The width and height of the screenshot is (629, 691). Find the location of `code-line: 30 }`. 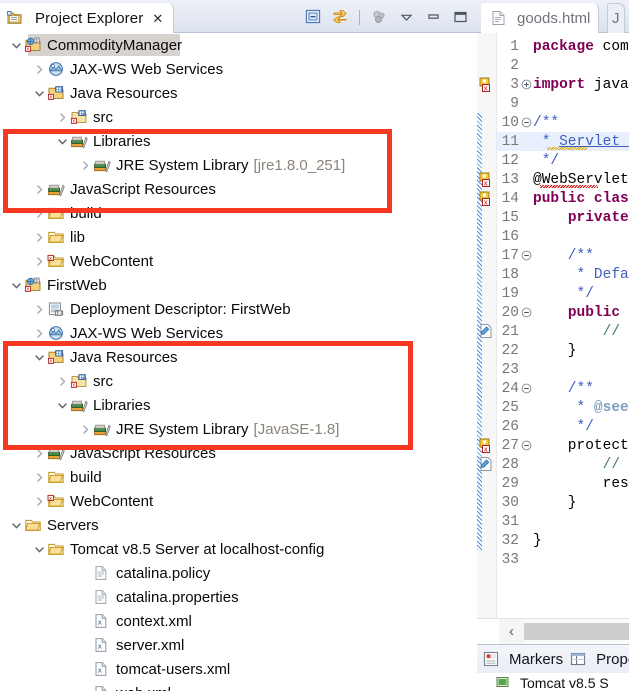

code-line: 30 } is located at coordinates (553, 502).